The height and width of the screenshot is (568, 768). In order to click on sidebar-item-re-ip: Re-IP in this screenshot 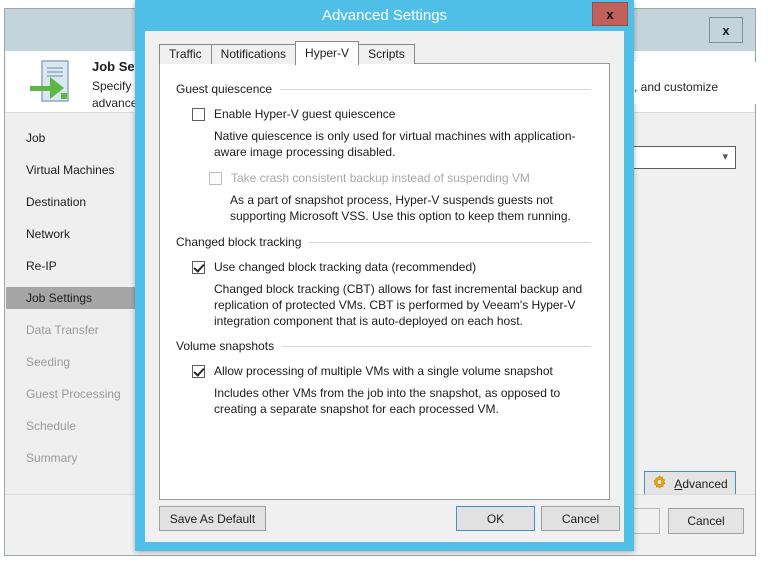, I will do `click(75, 266)`.